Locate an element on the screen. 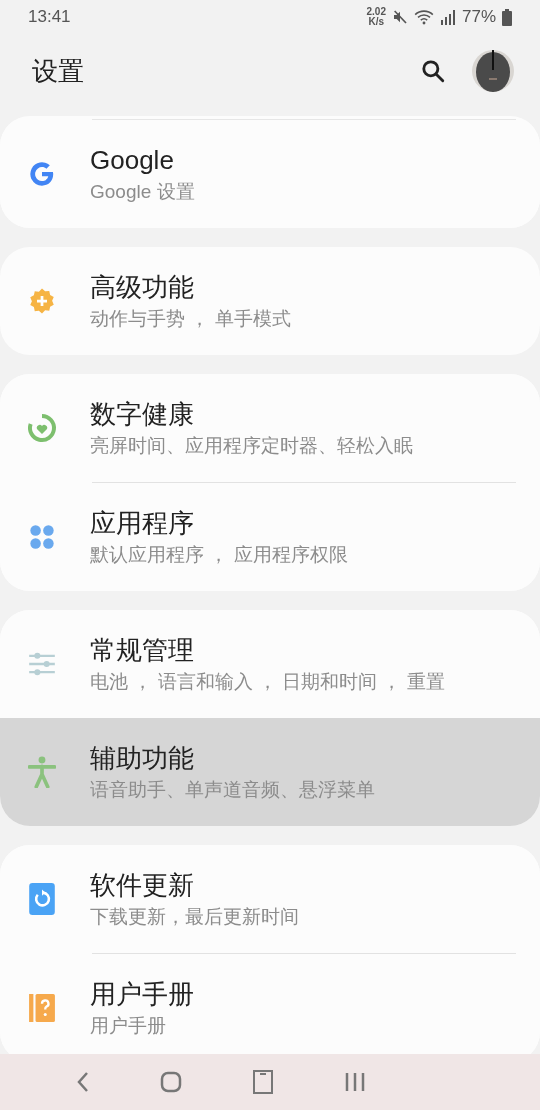  recents-icon is located at coordinates (354, 1082).